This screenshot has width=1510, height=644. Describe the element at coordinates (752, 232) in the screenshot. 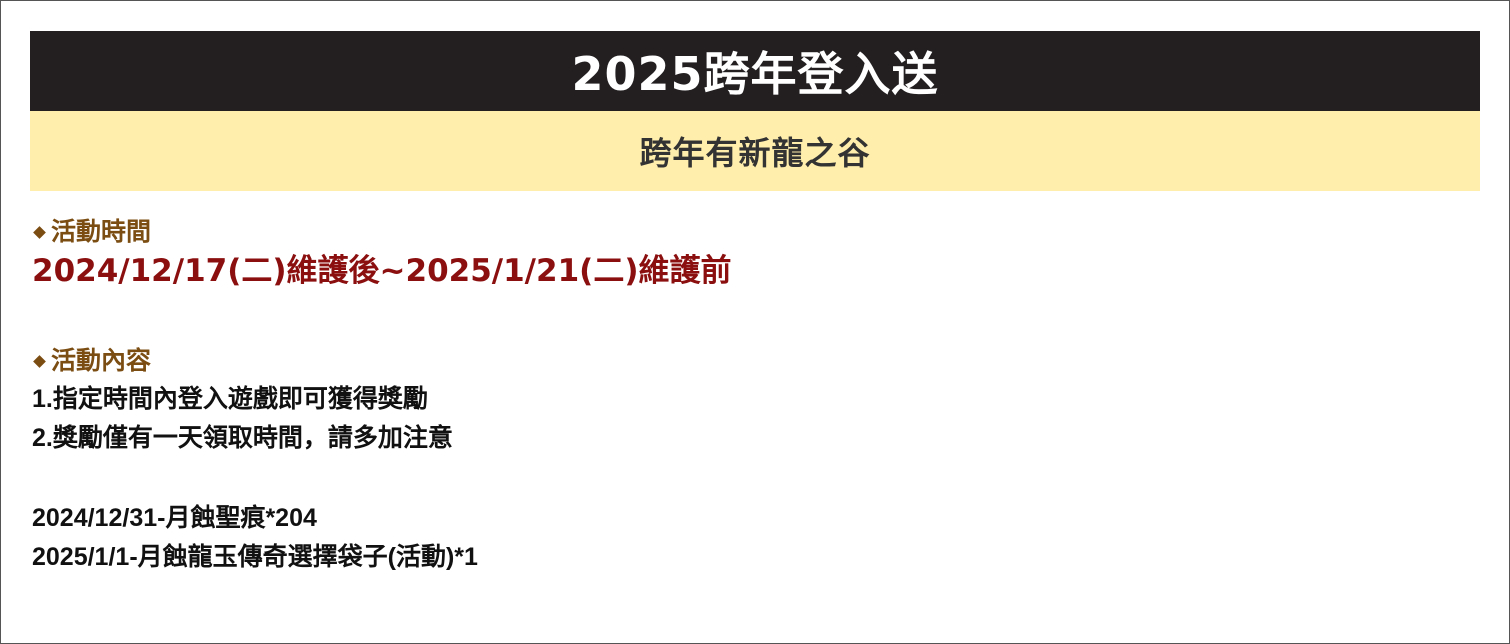

I see `event-time-heading: 活動時間` at that location.